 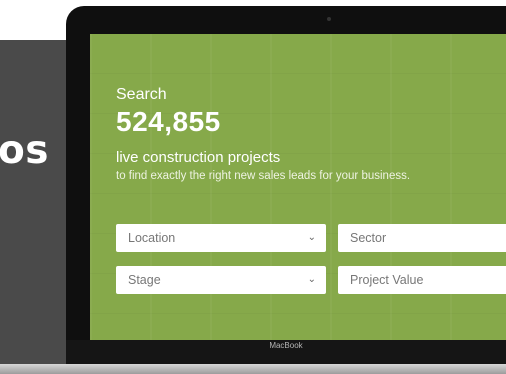 What do you see at coordinates (141, 94) in the screenshot?
I see `search-label: Search` at bounding box center [141, 94].